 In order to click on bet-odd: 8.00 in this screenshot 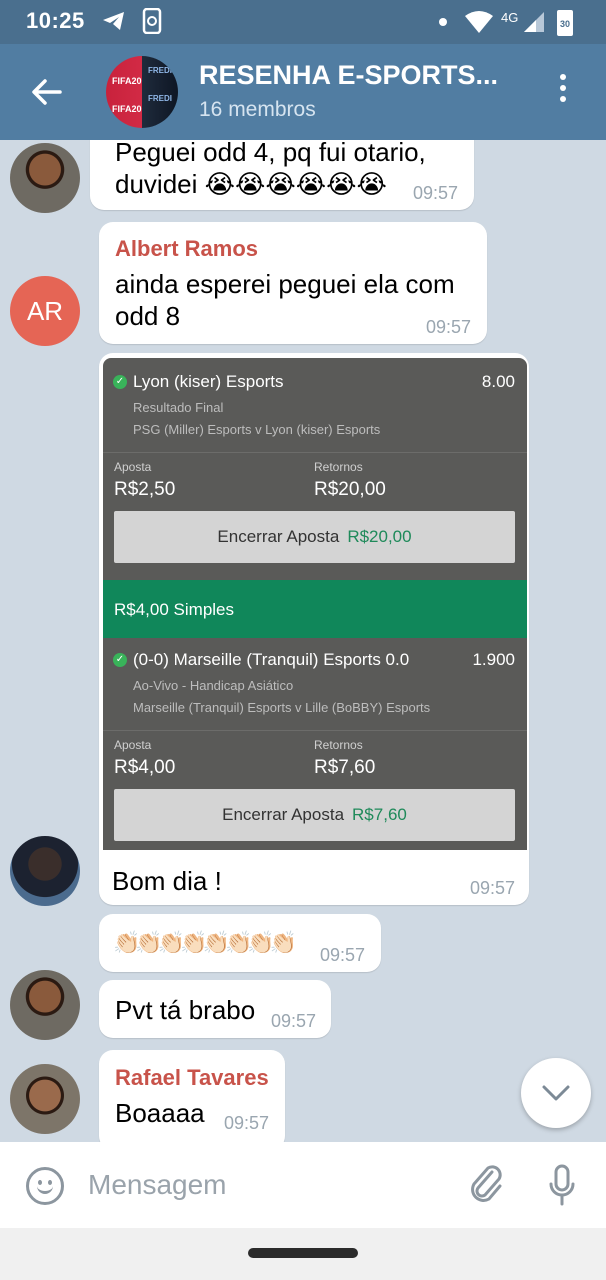, I will do `click(498, 381)`.